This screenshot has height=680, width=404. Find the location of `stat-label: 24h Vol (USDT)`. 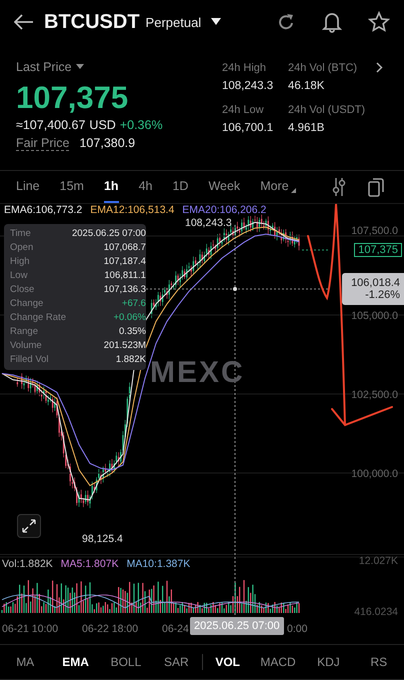

stat-label: 24h Vol (USDT) is located at coordinates (327, 110).